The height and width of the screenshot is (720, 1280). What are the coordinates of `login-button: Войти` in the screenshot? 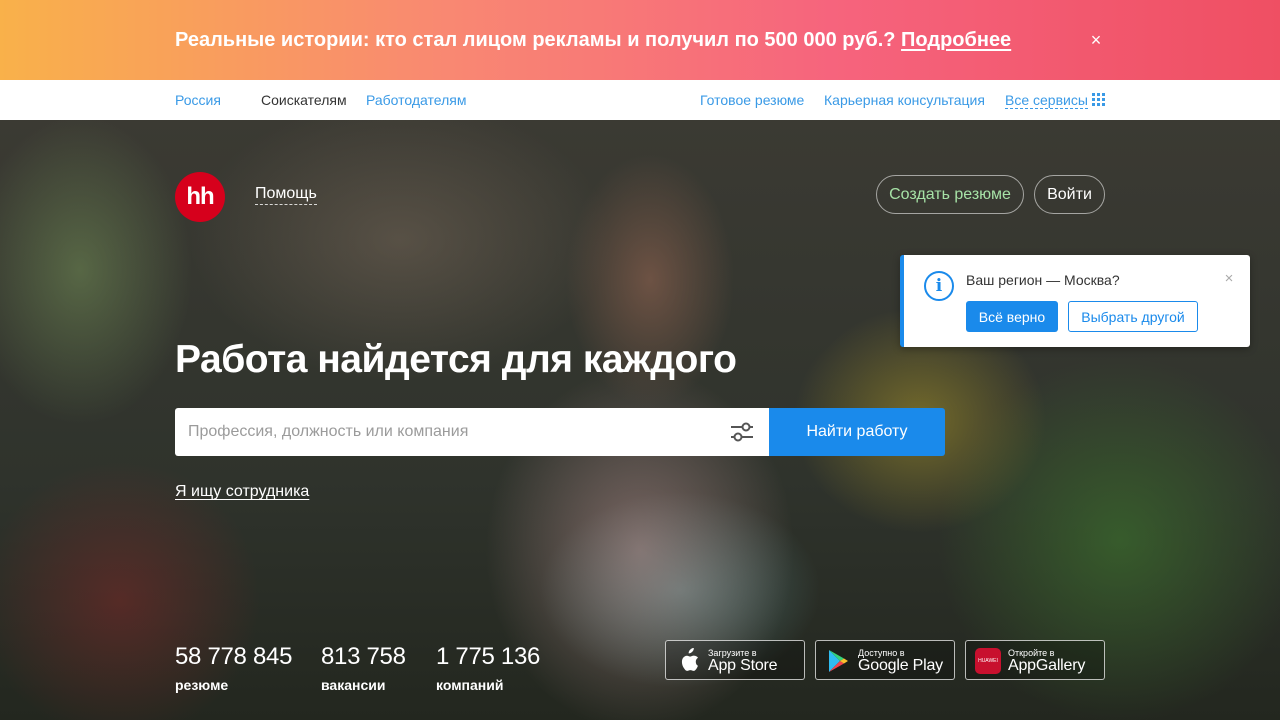 It's located at (1069, 194).